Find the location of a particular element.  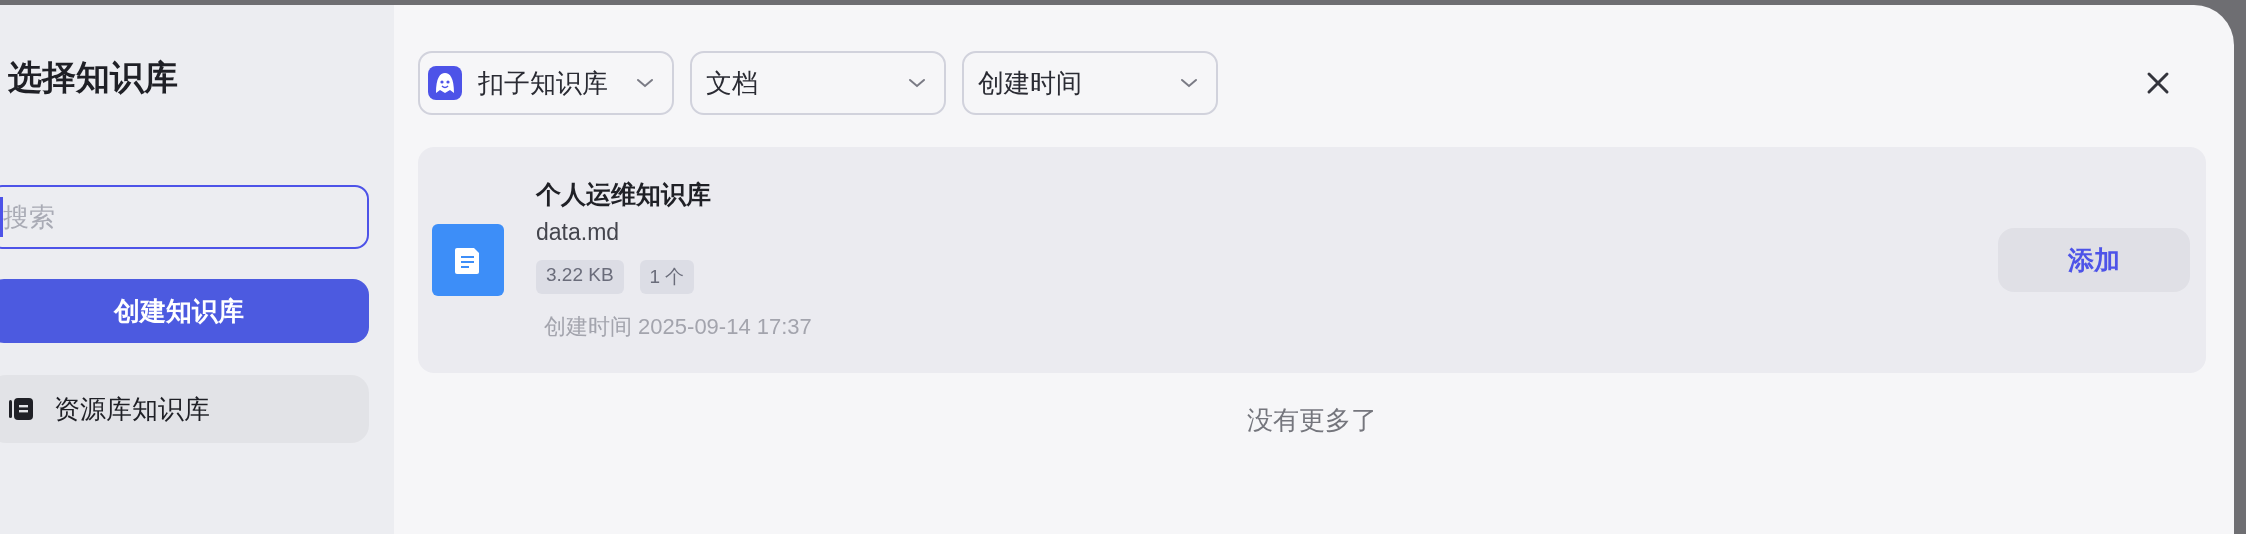

tag: 3.22 KB is located at coordinates (580, 277).